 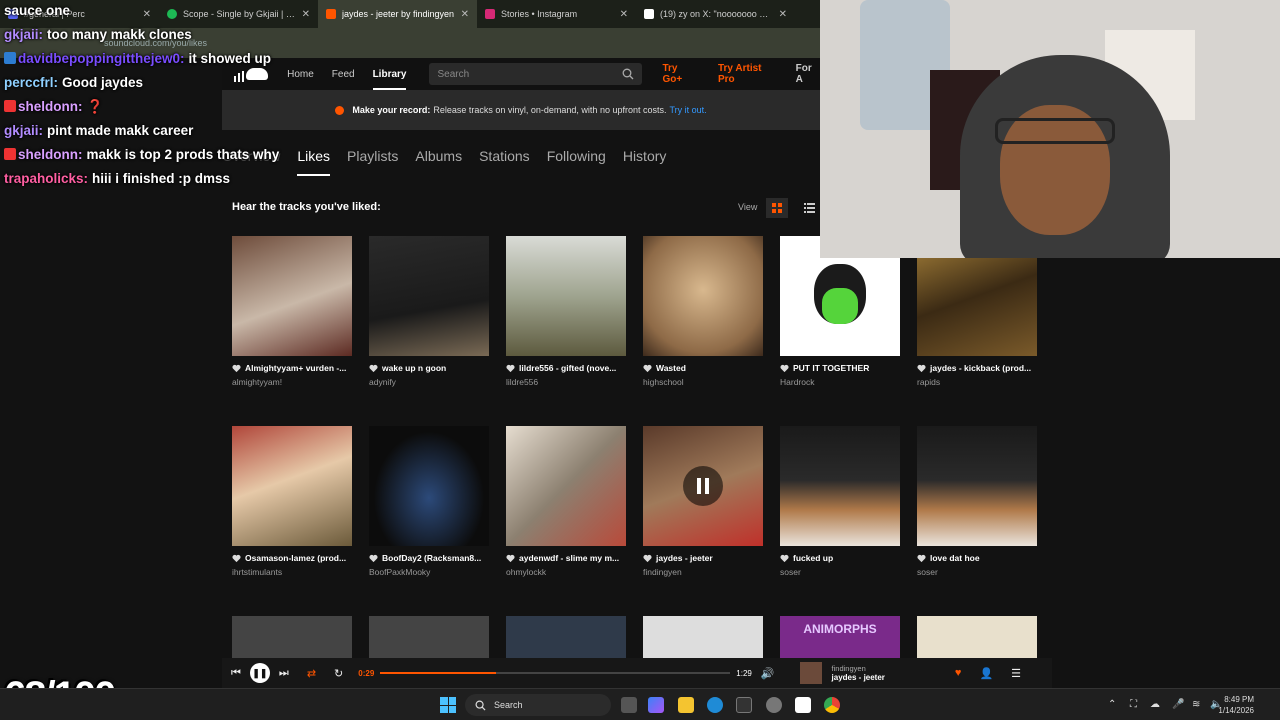 I want to click on now-playing-artwork, so click(x=810, y=673).